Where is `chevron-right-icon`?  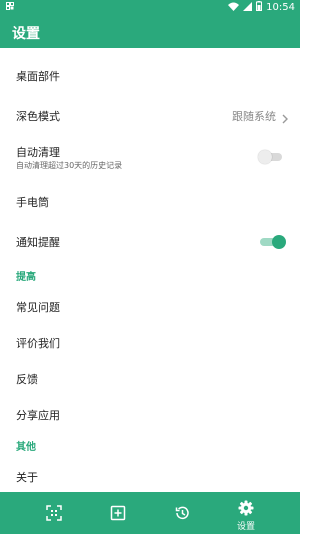
chevron-right-icon is located at coordinates (285, 118).